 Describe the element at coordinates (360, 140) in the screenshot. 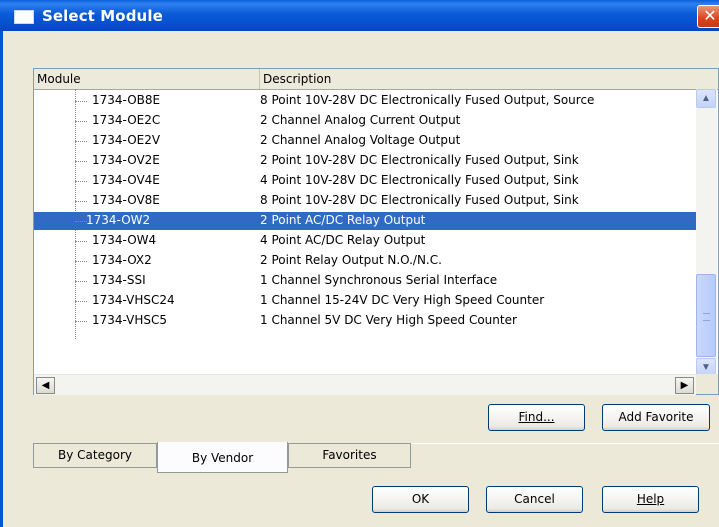

I see `description-cell: 2 Channel Analog Voltage Output` at that location.